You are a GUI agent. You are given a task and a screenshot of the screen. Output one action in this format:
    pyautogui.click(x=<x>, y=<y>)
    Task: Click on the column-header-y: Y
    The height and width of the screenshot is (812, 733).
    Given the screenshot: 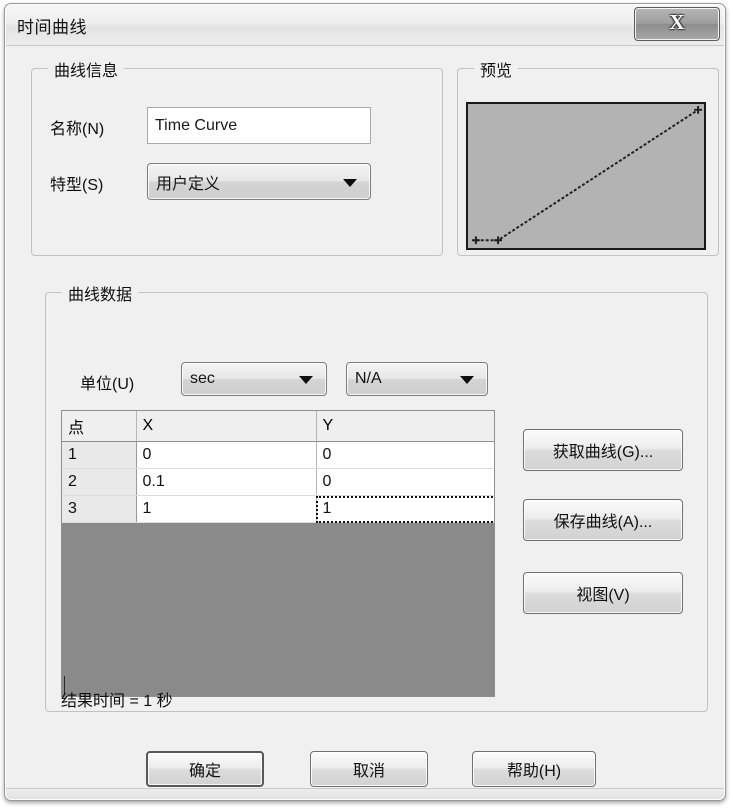 What is the action you would take?
    pyautogui.click(x=405, y=426)
    